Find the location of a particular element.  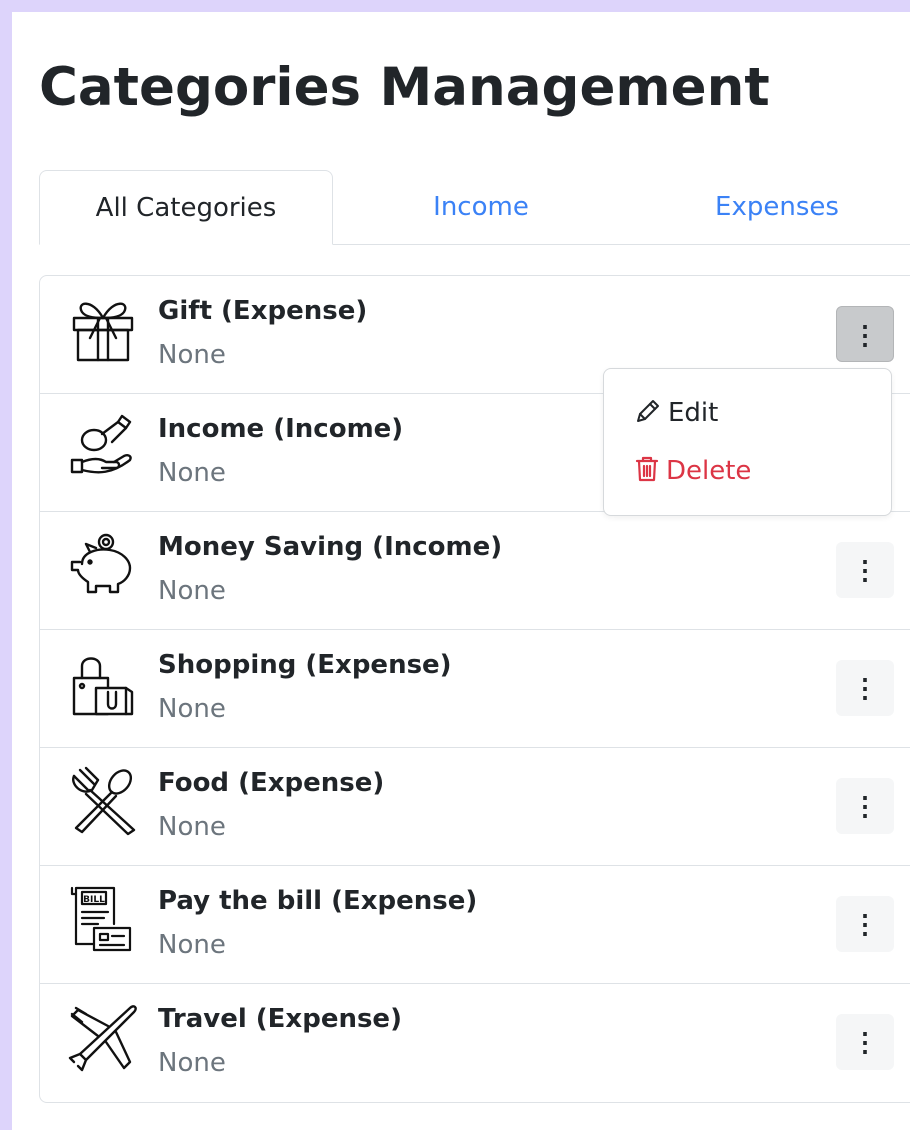

piggy-bank-icon is located at coordinates (103, 565).